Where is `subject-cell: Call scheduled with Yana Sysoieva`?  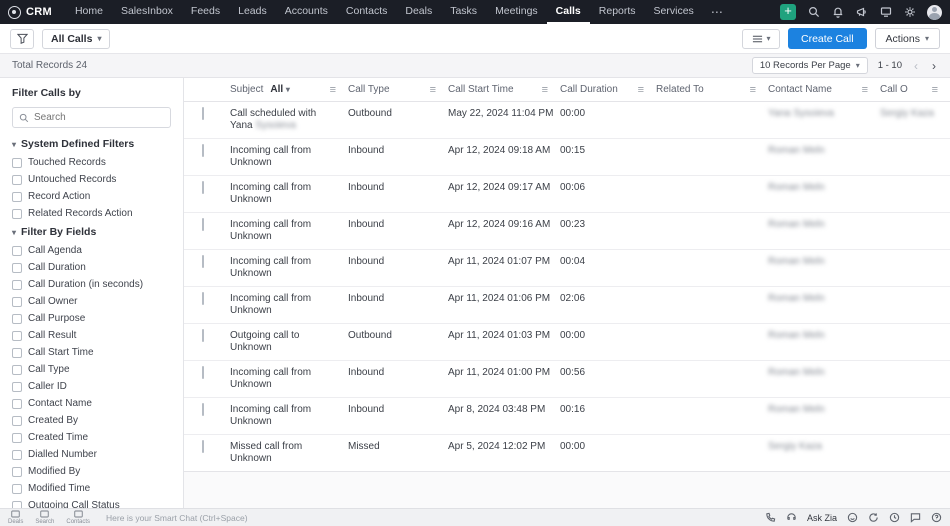
subject-cell: Call scheduled with Yana Sysoieva is located at coordinates (289, 120).